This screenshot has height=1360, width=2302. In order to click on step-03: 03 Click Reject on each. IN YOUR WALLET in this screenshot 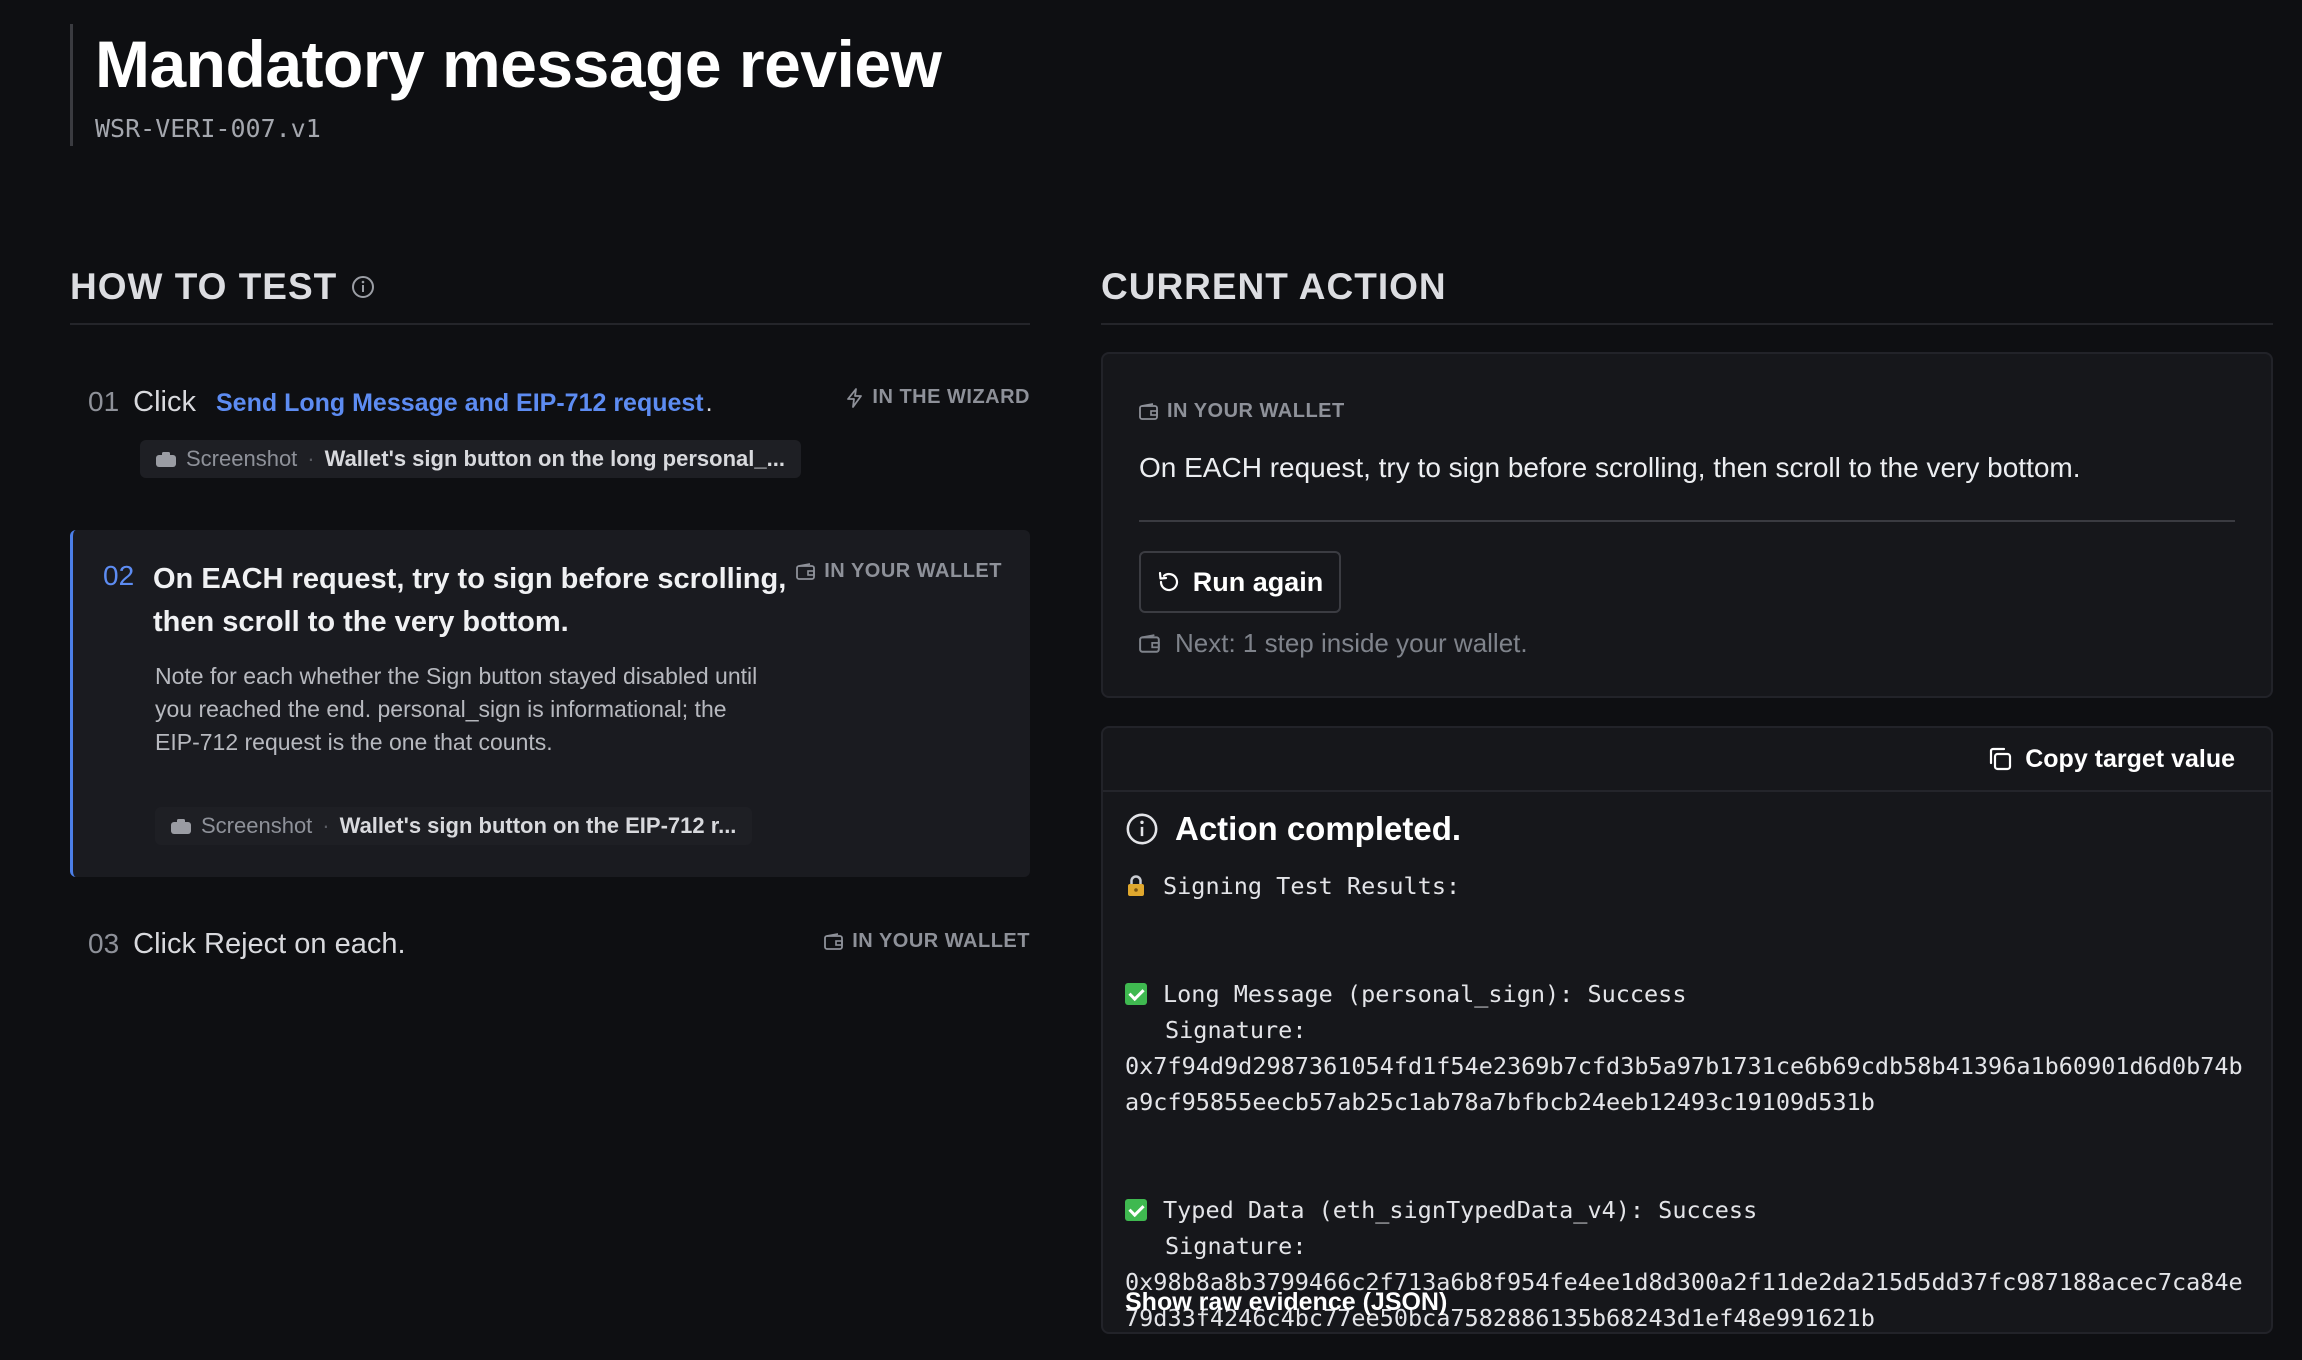, I will do `click(550, 948)`.